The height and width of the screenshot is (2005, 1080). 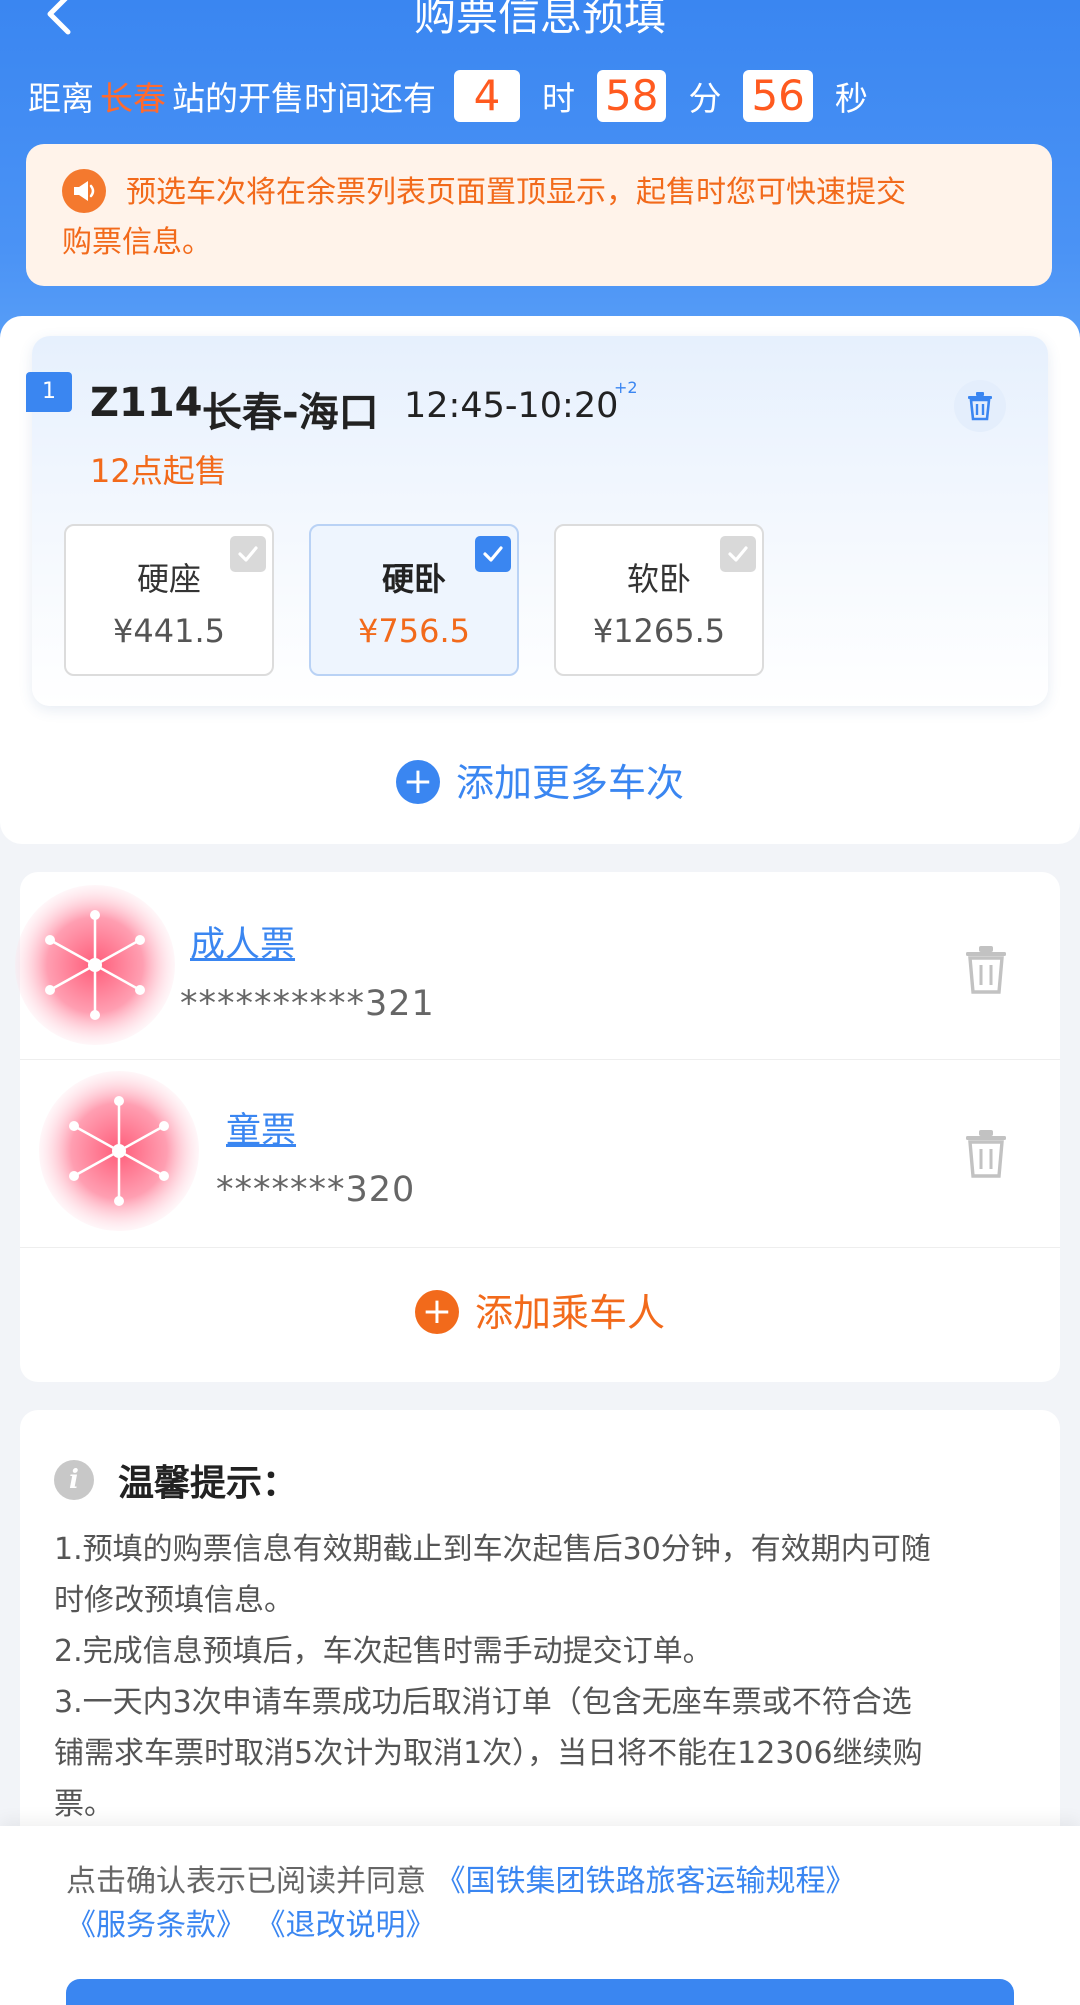 What do you see at coordinates (84, 190) in the screenshot?
I see `megaphone-icon` at bounding box center [84, 190].